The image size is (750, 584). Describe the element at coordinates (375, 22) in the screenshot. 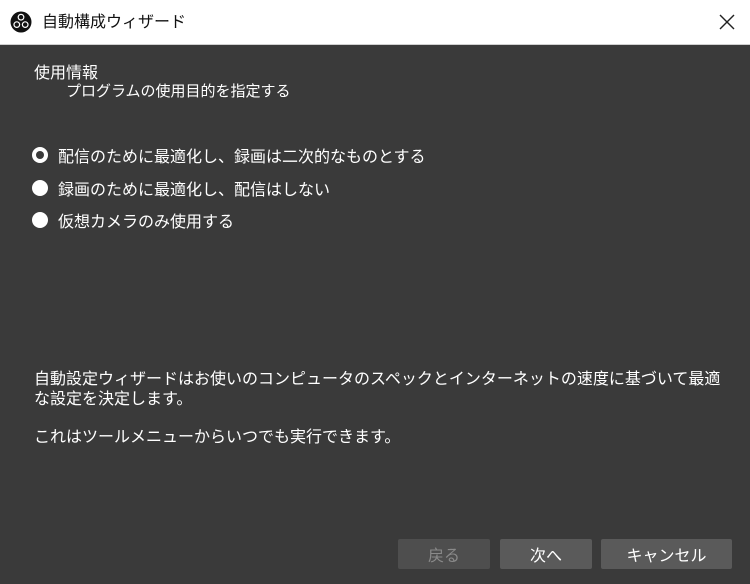

I see `title-bar: 自動構成ウィザード` at that location.